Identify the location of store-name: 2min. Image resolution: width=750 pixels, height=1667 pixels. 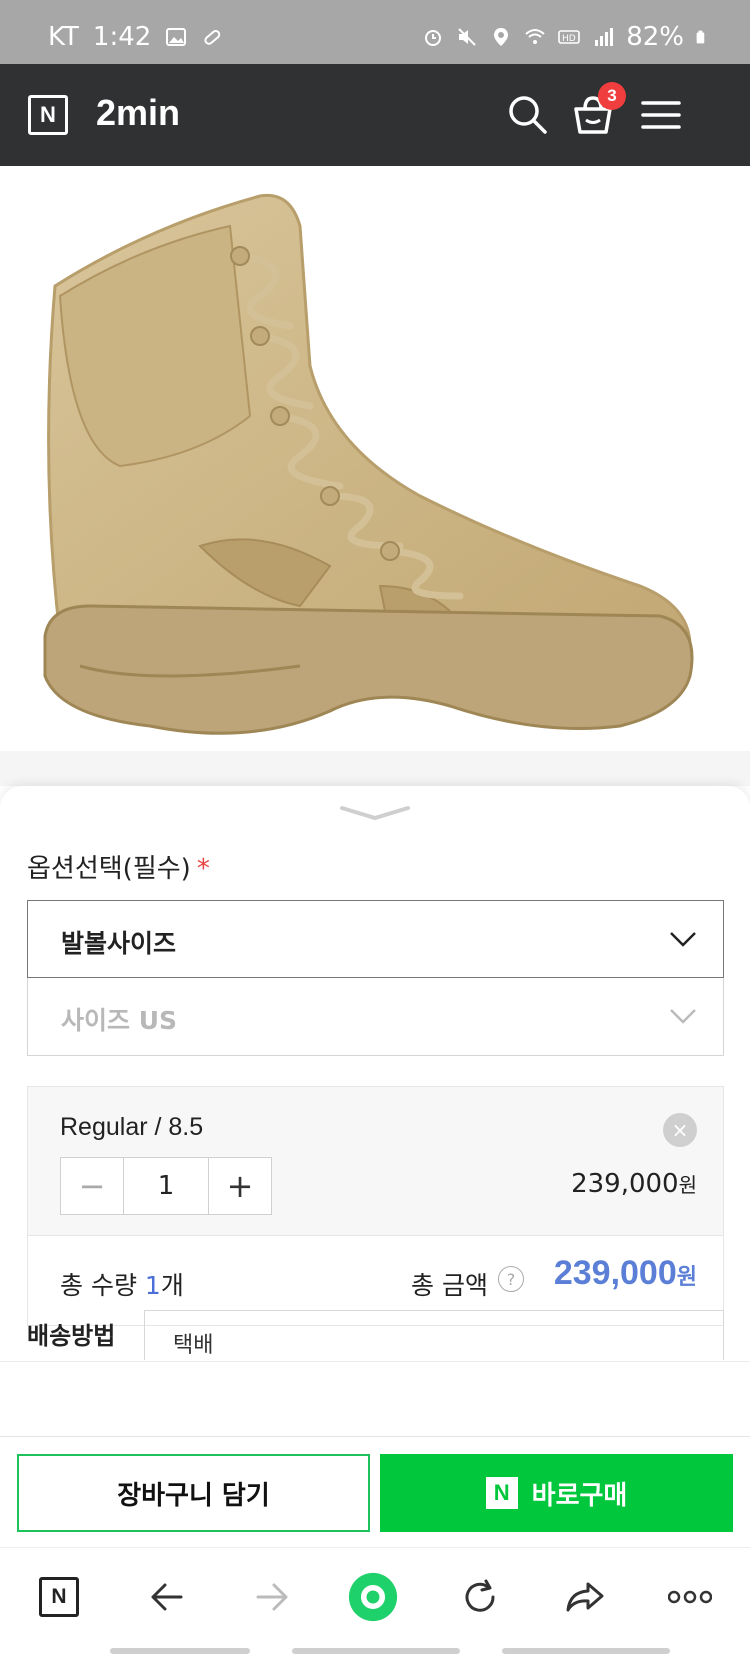
(138, 113).